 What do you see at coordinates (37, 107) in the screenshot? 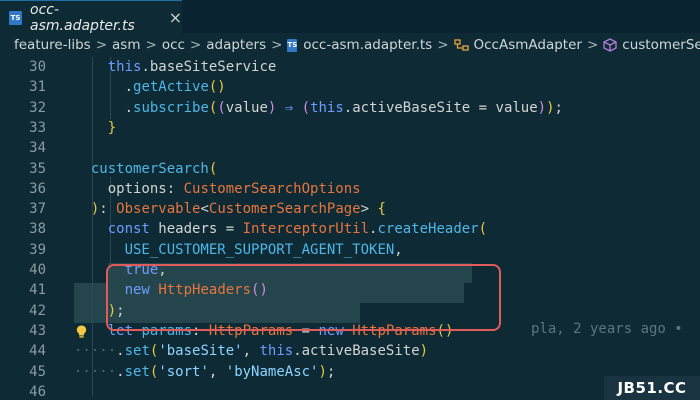
I see `line-number: 32` at bounding box center [37, 107].